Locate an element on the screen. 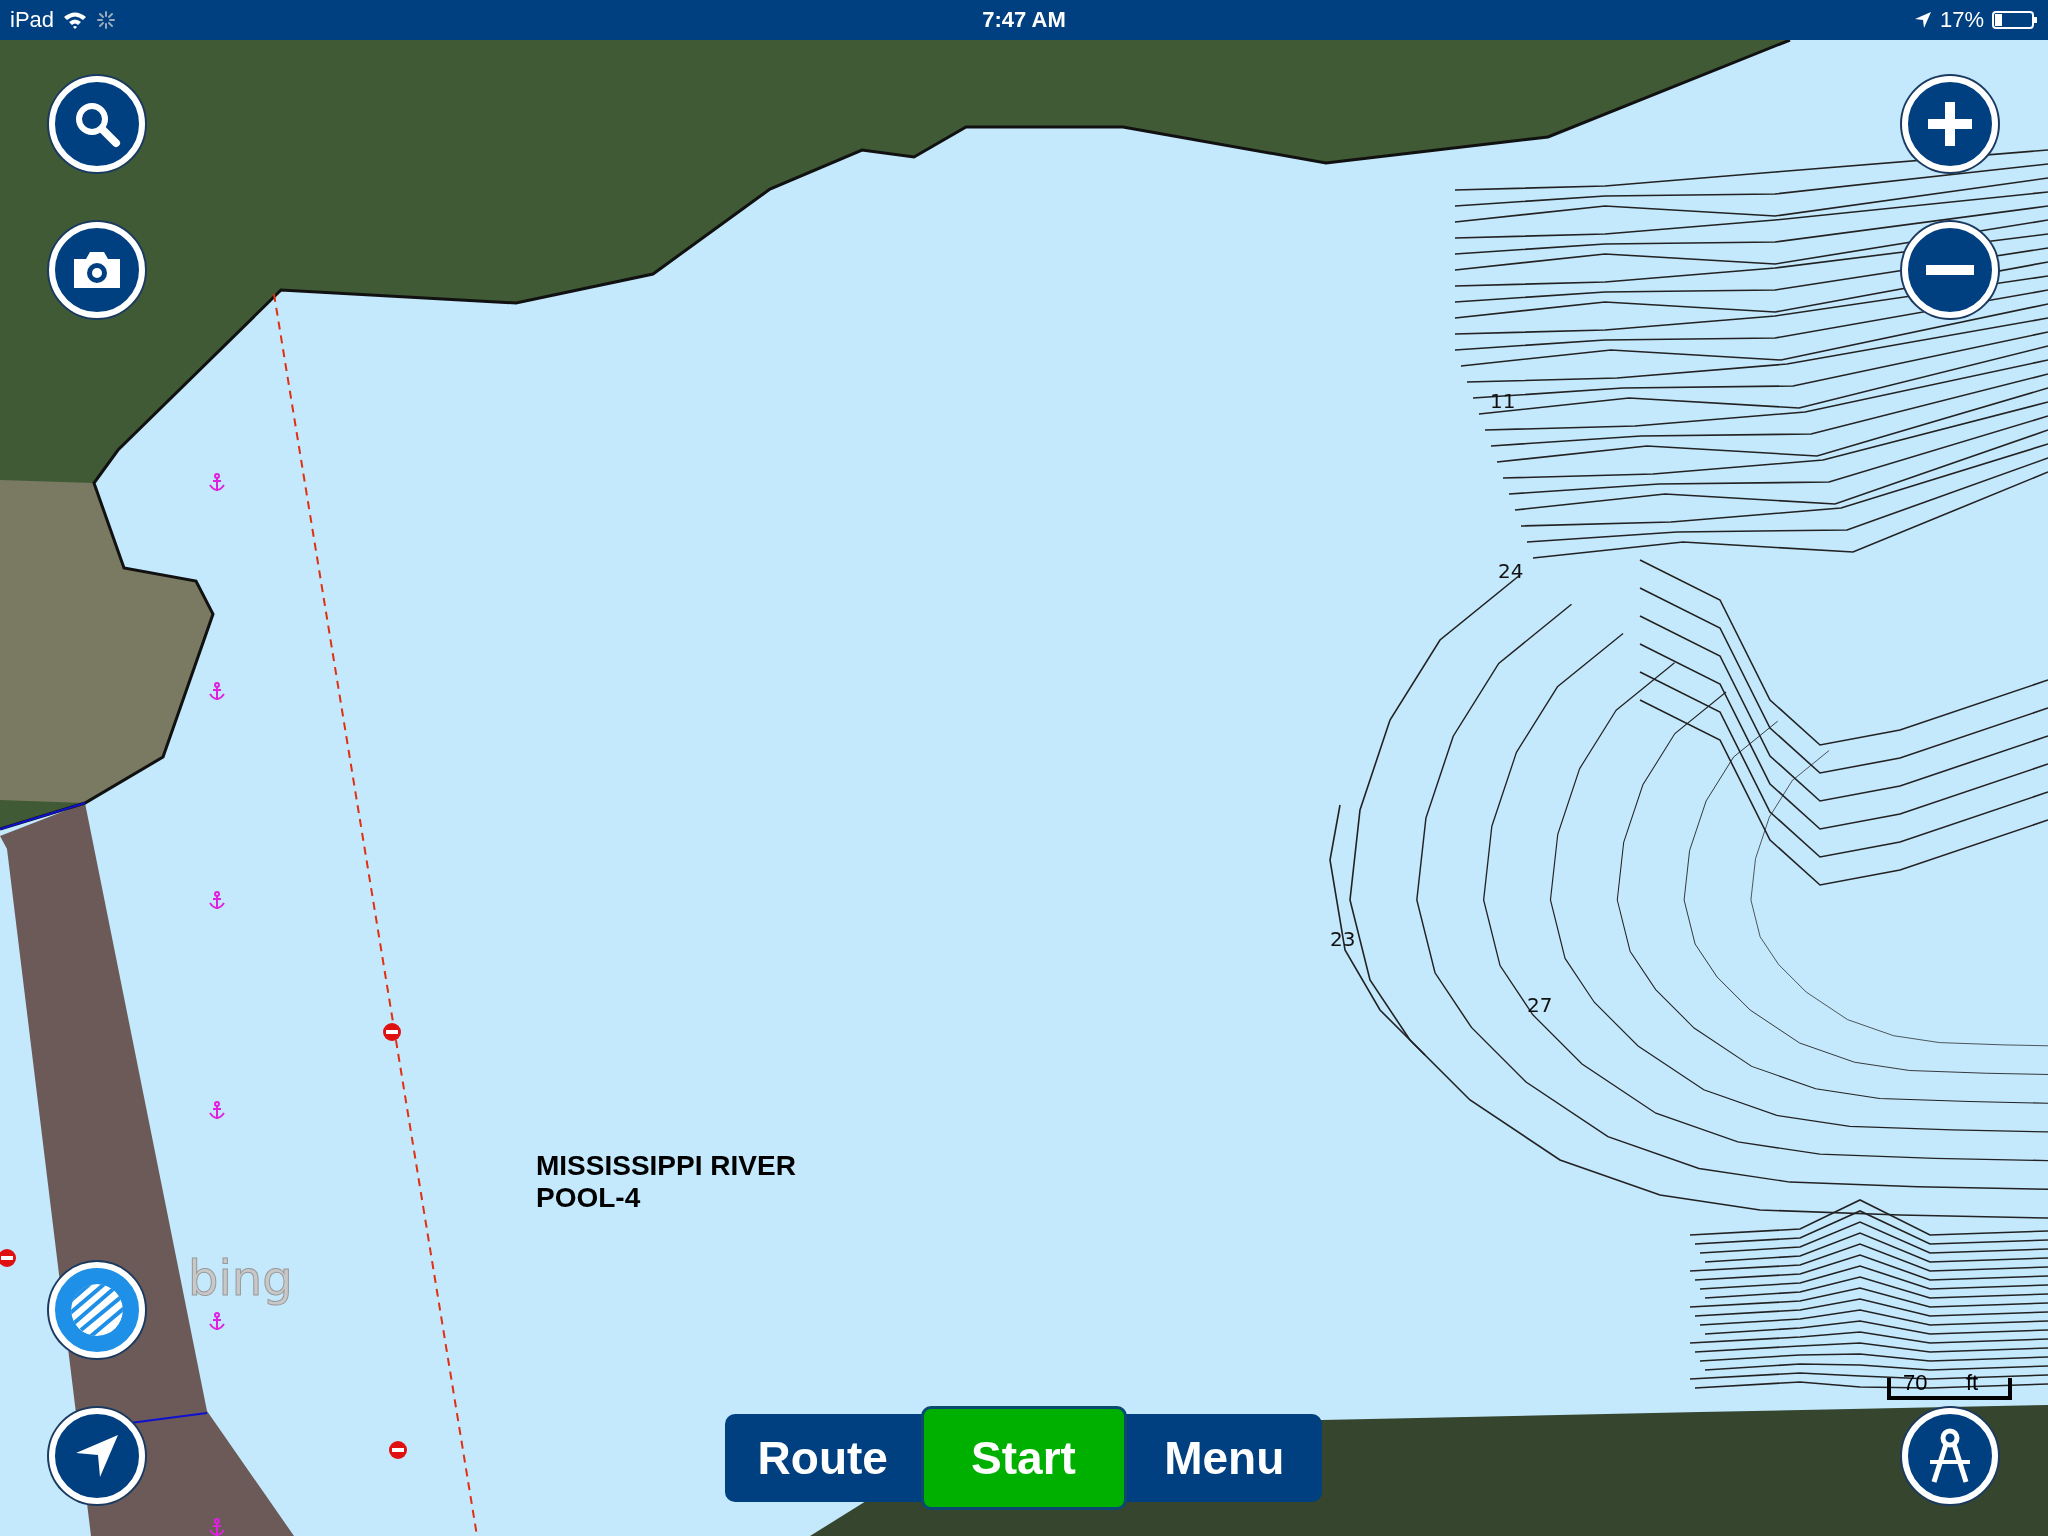  plus-icon is located at coordinates (1950, 124).